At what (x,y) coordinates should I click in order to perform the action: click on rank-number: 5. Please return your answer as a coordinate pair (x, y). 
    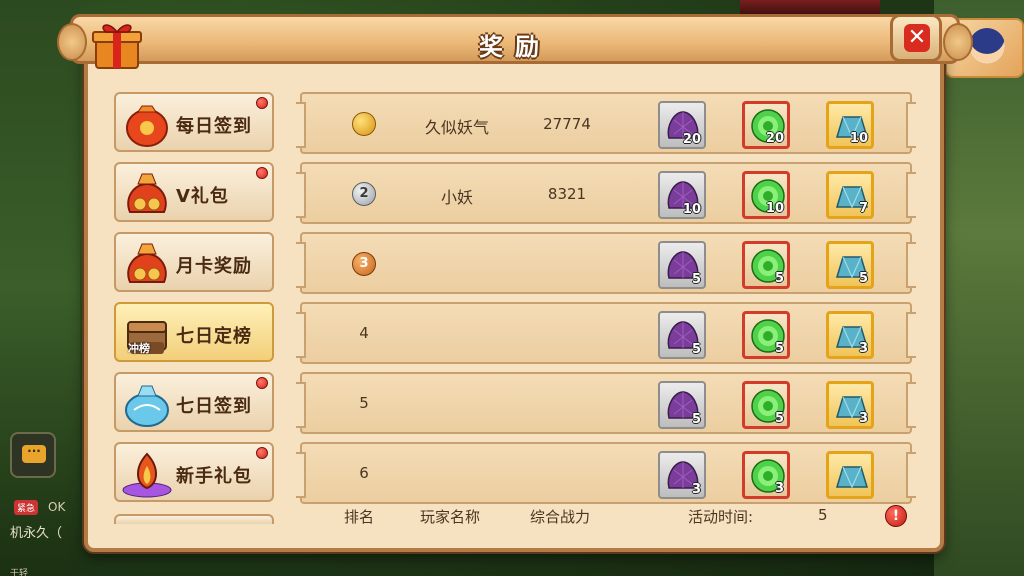
    Looking at the image, I should click on (364, 403).